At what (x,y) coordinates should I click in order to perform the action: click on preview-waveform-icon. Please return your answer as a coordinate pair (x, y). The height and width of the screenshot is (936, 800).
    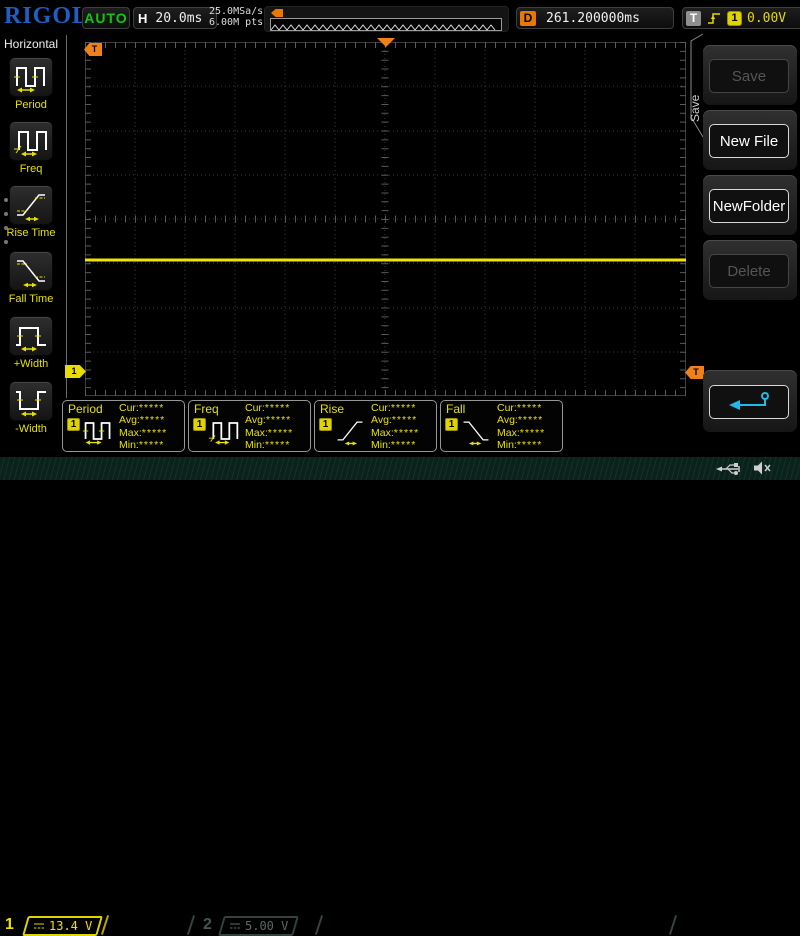
    Looking at the image, I should click on (383, 27).